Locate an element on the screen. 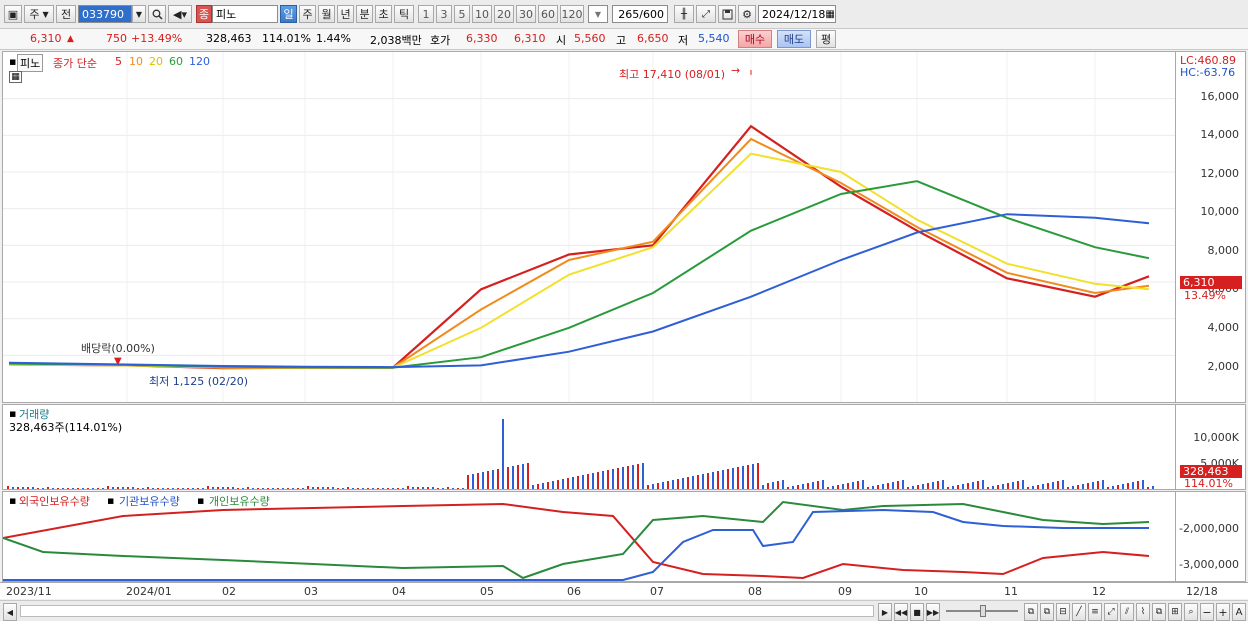 The image size is (1248, 621). tf-button-minute: 분 is located at coordinates (364, 14).